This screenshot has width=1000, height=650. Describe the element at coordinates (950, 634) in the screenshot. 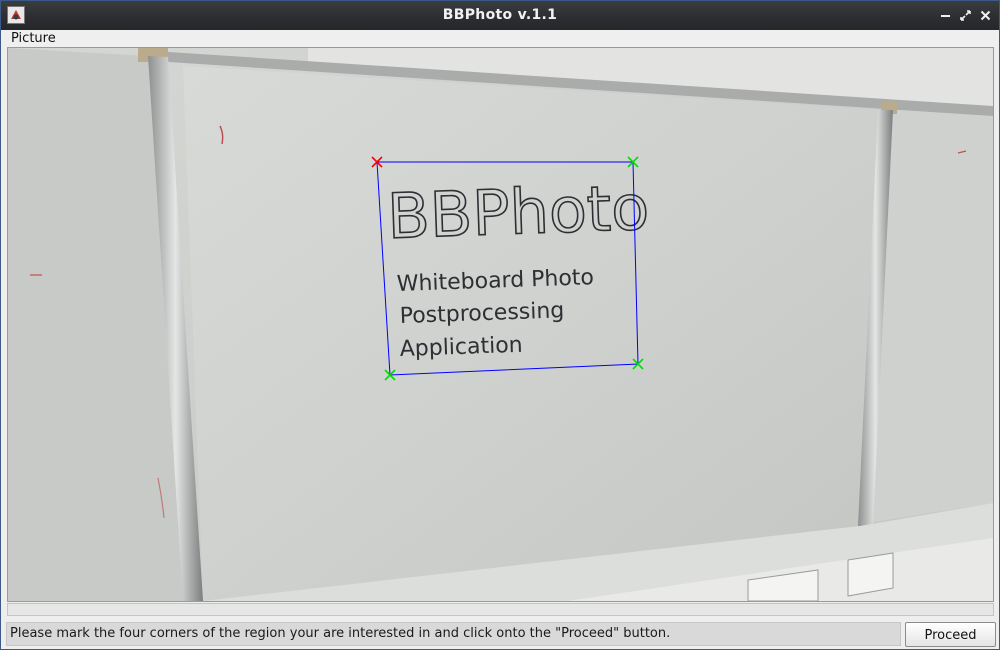

I see `proceed-button: Proceed` at that location.